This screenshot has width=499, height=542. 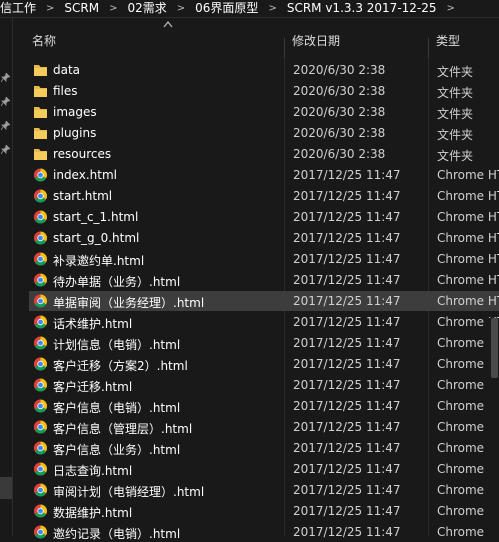 What do you see at coordinates (264, 259) in the screenshot?
I see `file-row: 补录邀约单.html 2017/12/25 11:47 Chrome HT` at bounding box center [264, 259].